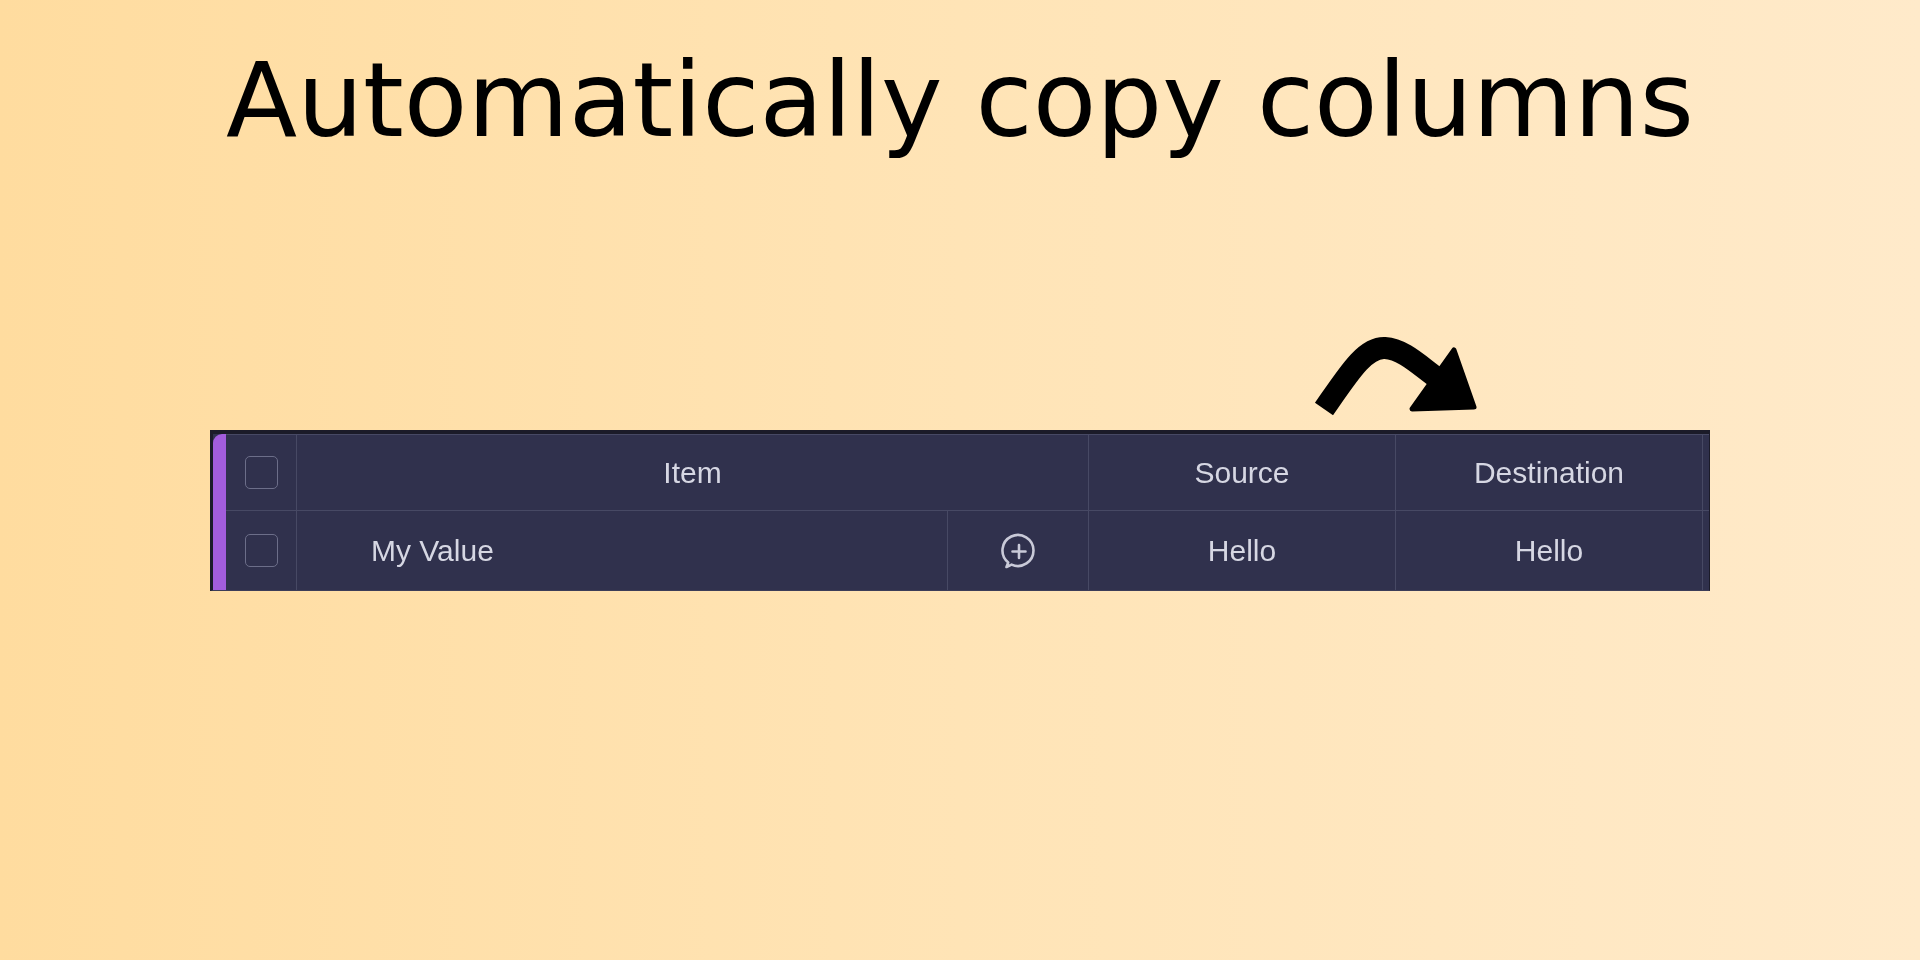 Image resolution: width=1920 pixels, height=960 pixels. What do you see at coordinates (693, 472) in the screenshot?
I see `column-header: Item` at bounding box center [693, 472].